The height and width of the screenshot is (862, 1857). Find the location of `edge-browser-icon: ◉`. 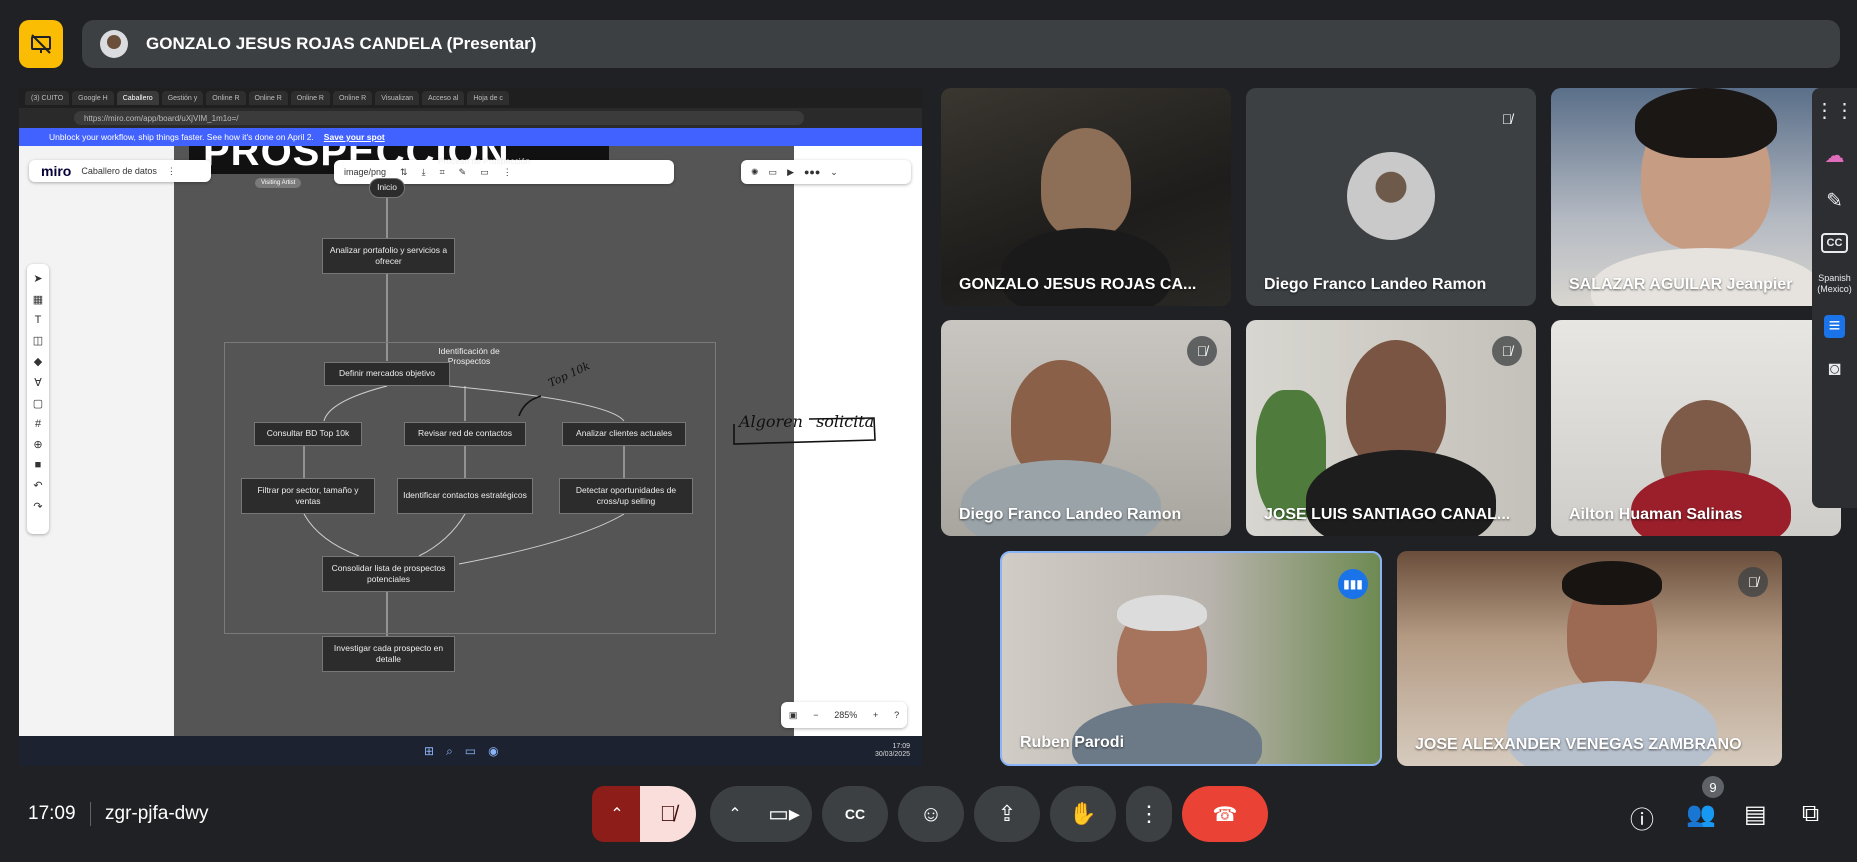

edge-browser-icon: ◉ is located at coordinates (493, 751).